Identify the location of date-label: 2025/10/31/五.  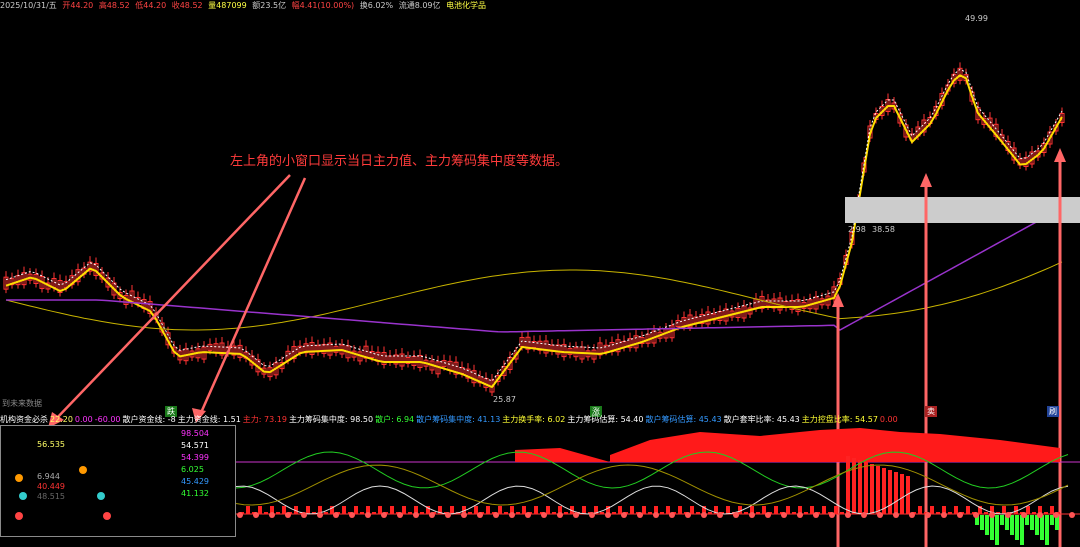
(28, 5).